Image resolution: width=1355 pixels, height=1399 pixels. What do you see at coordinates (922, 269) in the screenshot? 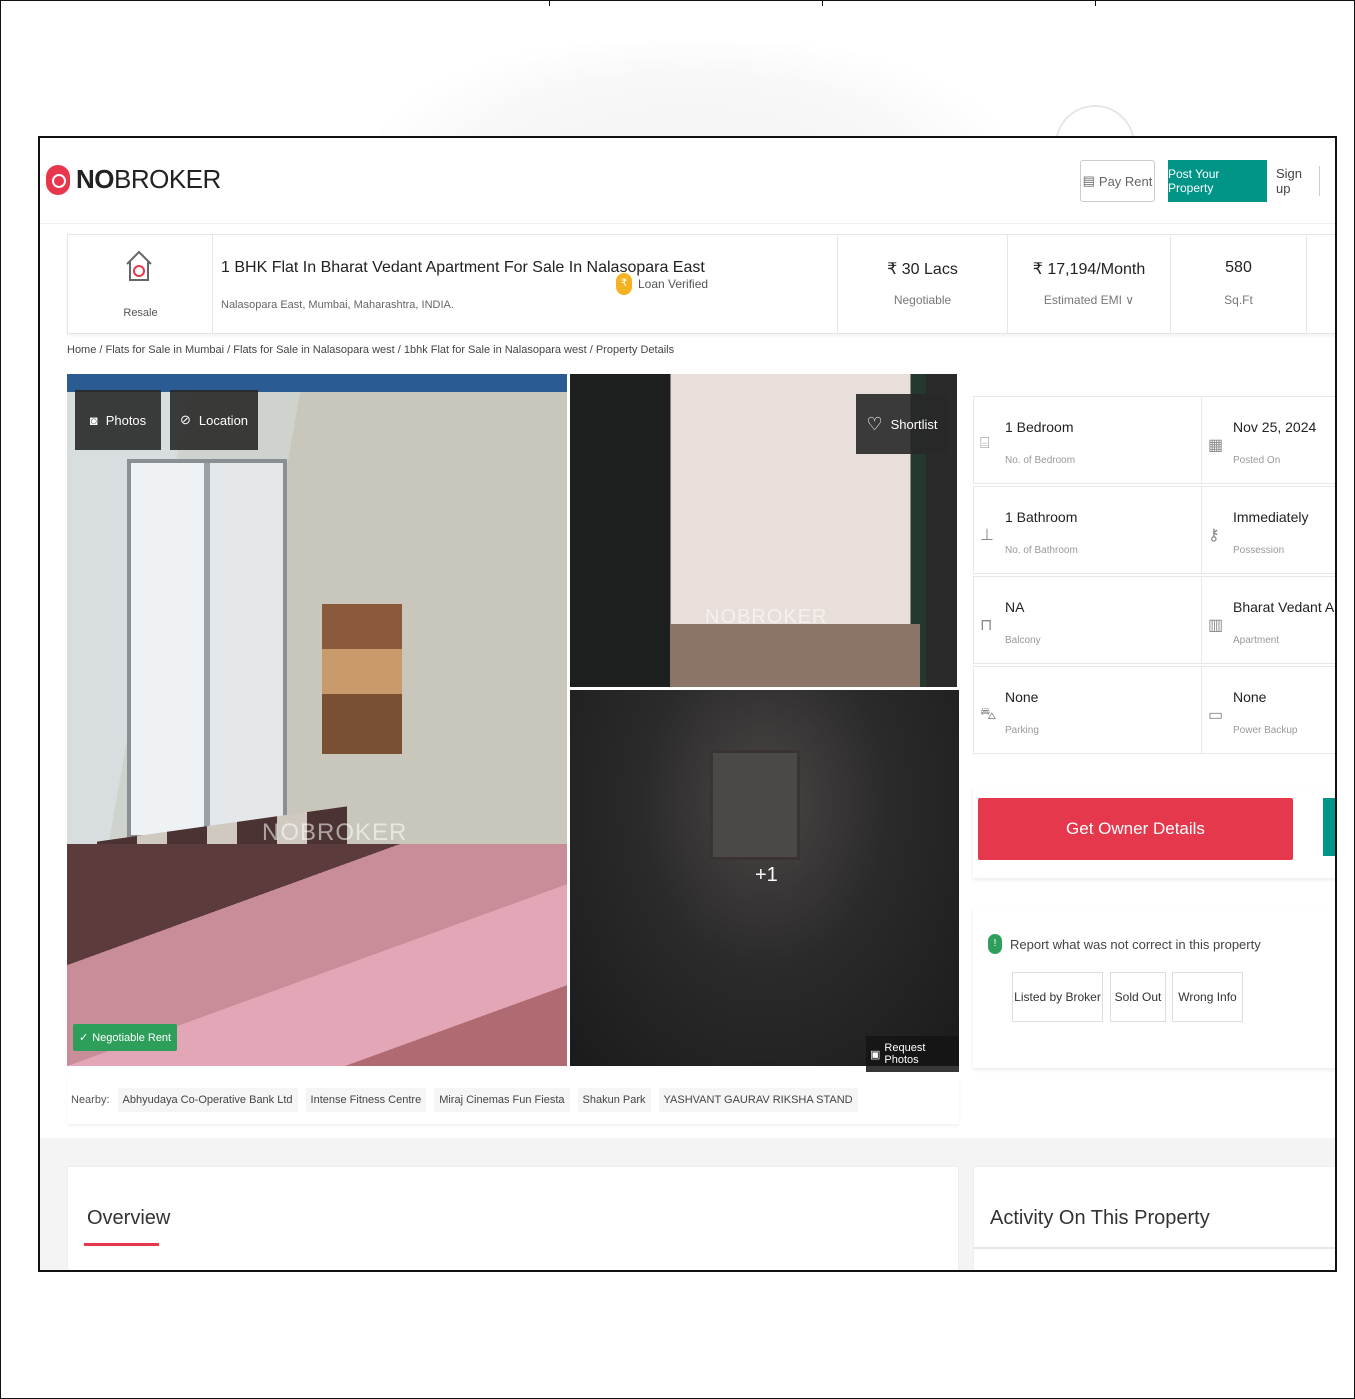
I see `price-value: ₹ 30 Lacs` at bounding box center [922, 269].